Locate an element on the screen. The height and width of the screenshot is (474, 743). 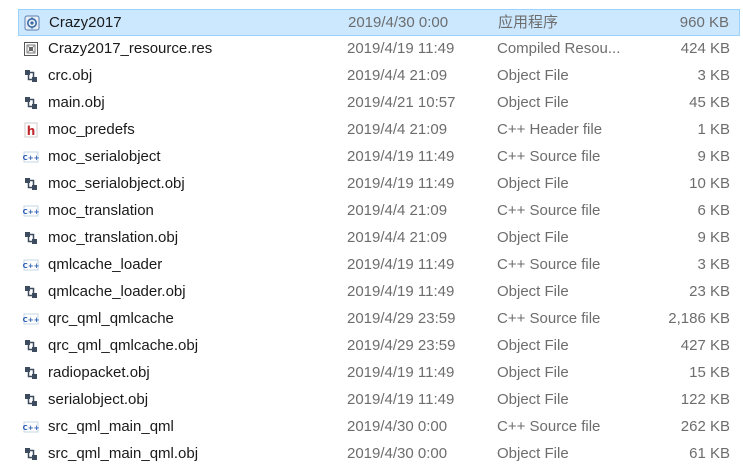
file-name: moc_translation is located at coordinates (101, 210).